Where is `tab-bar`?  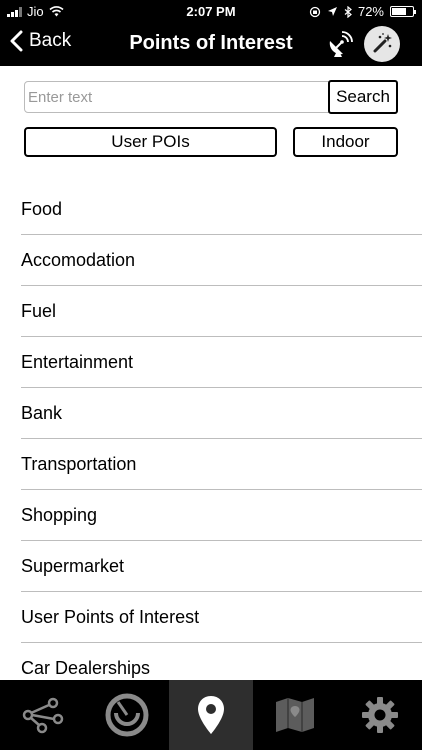
tab-bar is located at coordinates (211, 715).